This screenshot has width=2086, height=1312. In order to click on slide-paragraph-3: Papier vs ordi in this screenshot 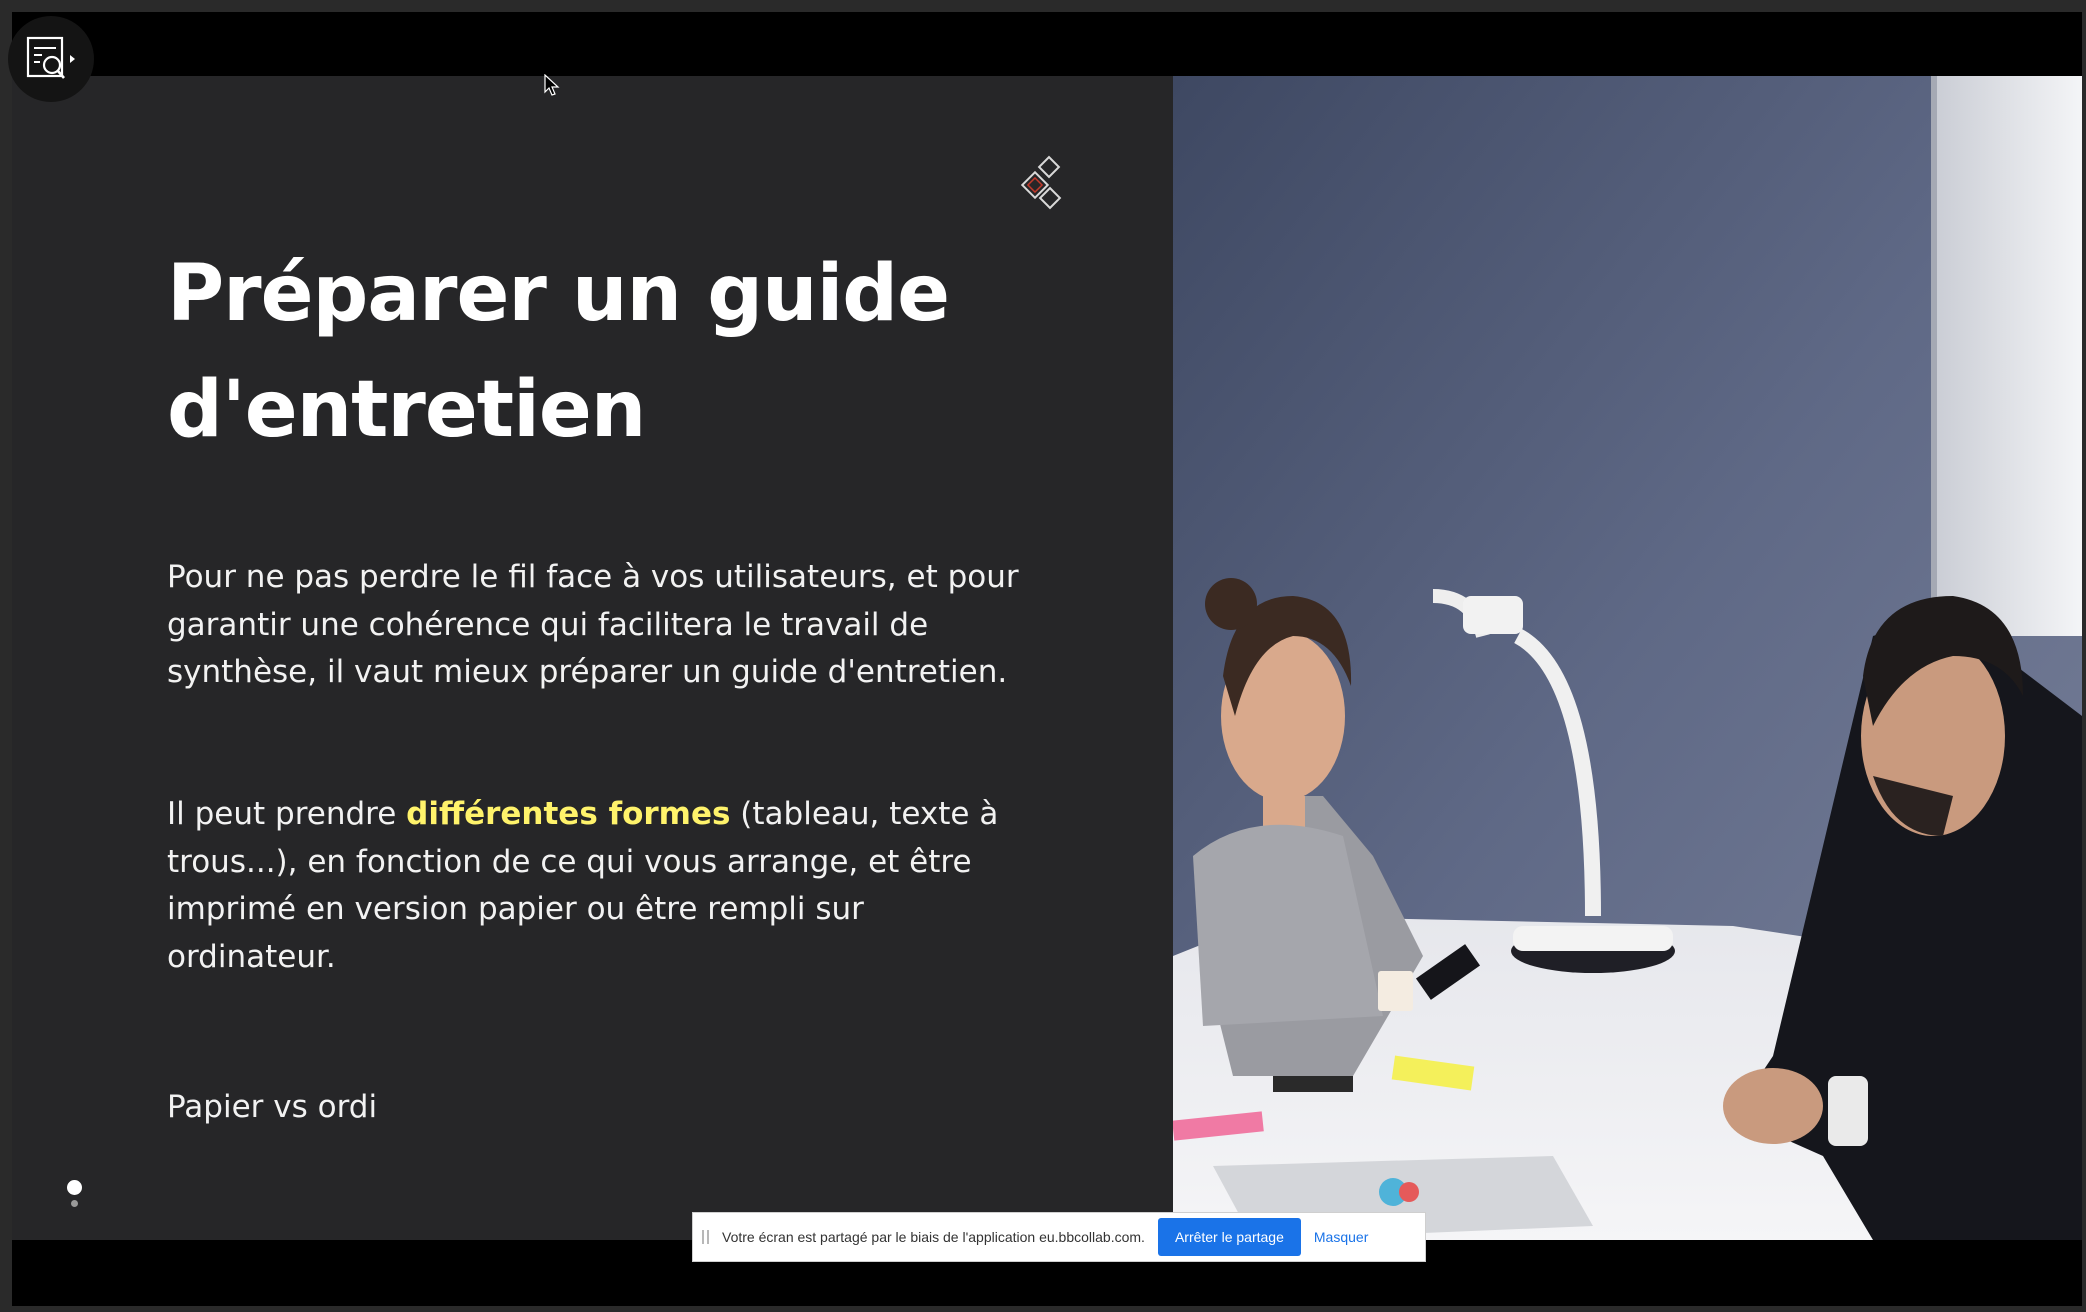, I will do `click(272, 1107)`.